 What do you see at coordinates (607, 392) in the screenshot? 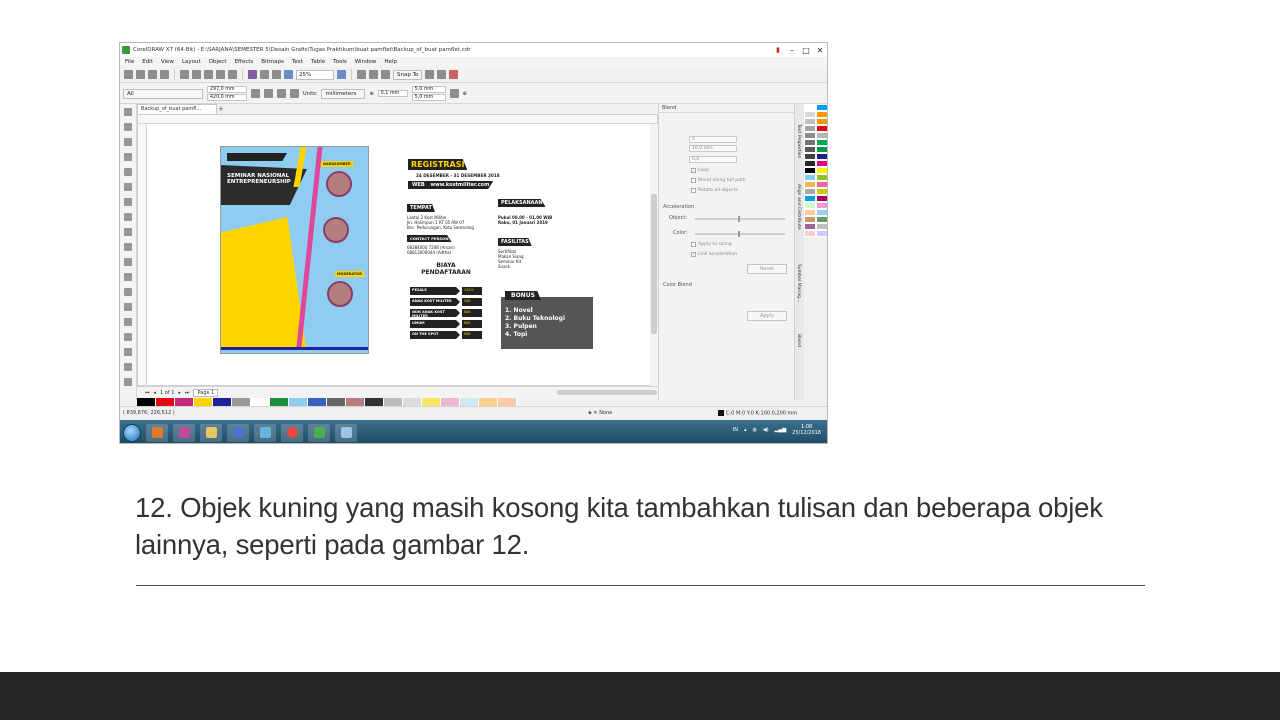
I see `horizontal-scroll-thumb` at bounding box center [607, 392].